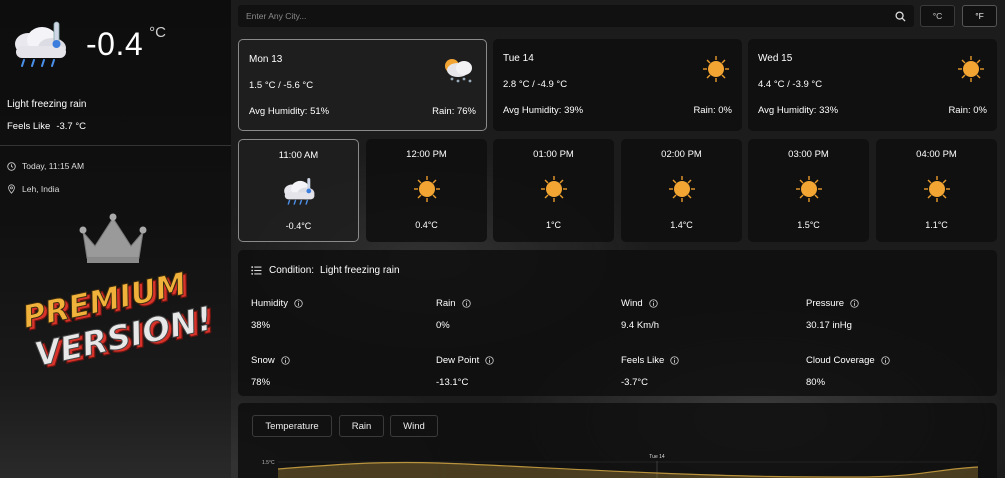 The width and height of the screenshot is (1005, 478). Describe the element at coordinates (808, 154) in the screenshot. I see `hour-time: 03:00 PM` at that location.